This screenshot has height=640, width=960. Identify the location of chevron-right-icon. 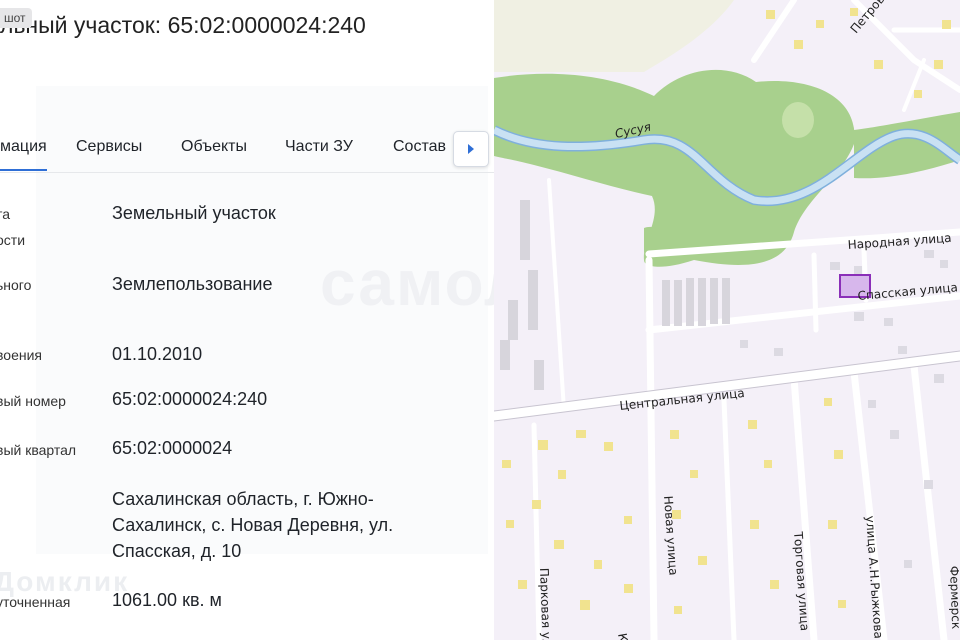
(471, 149).